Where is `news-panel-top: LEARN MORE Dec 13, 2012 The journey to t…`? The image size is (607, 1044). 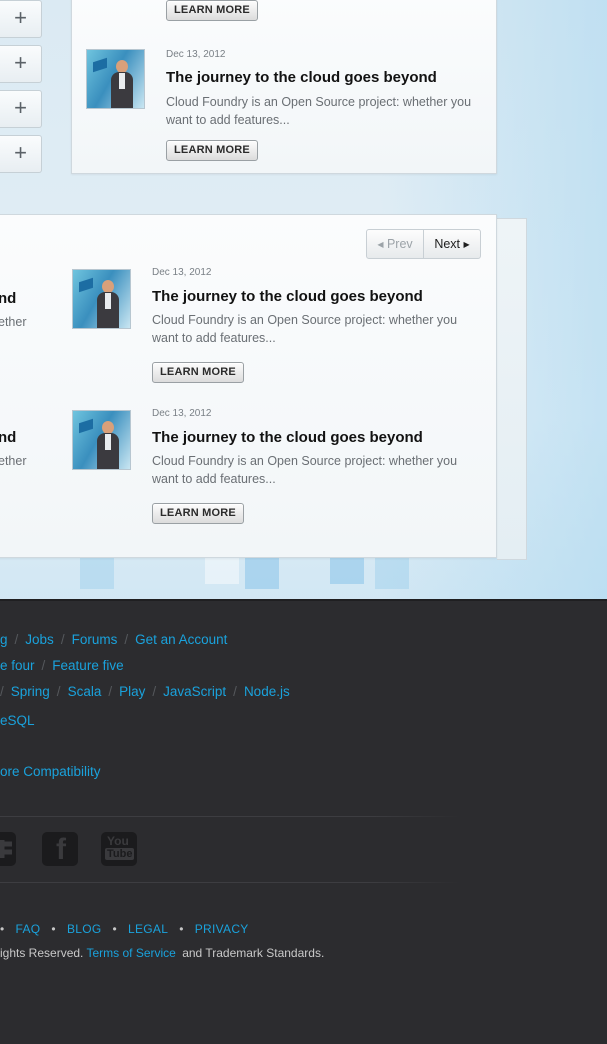 news-panel-top: LEARN MORE Dec 13, 2012 The journey to t… is located at coordinates (284, 87).